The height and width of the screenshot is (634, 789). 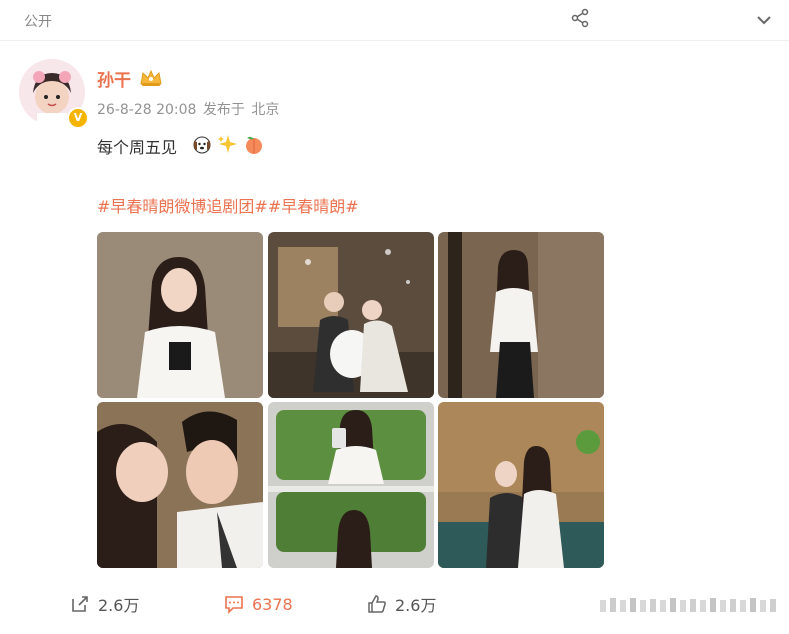 What do you see at coordinates (313, 206) in the screenshot?
I see `hashtag-link: #早春晴朗#` at bounding box center [313, 206].